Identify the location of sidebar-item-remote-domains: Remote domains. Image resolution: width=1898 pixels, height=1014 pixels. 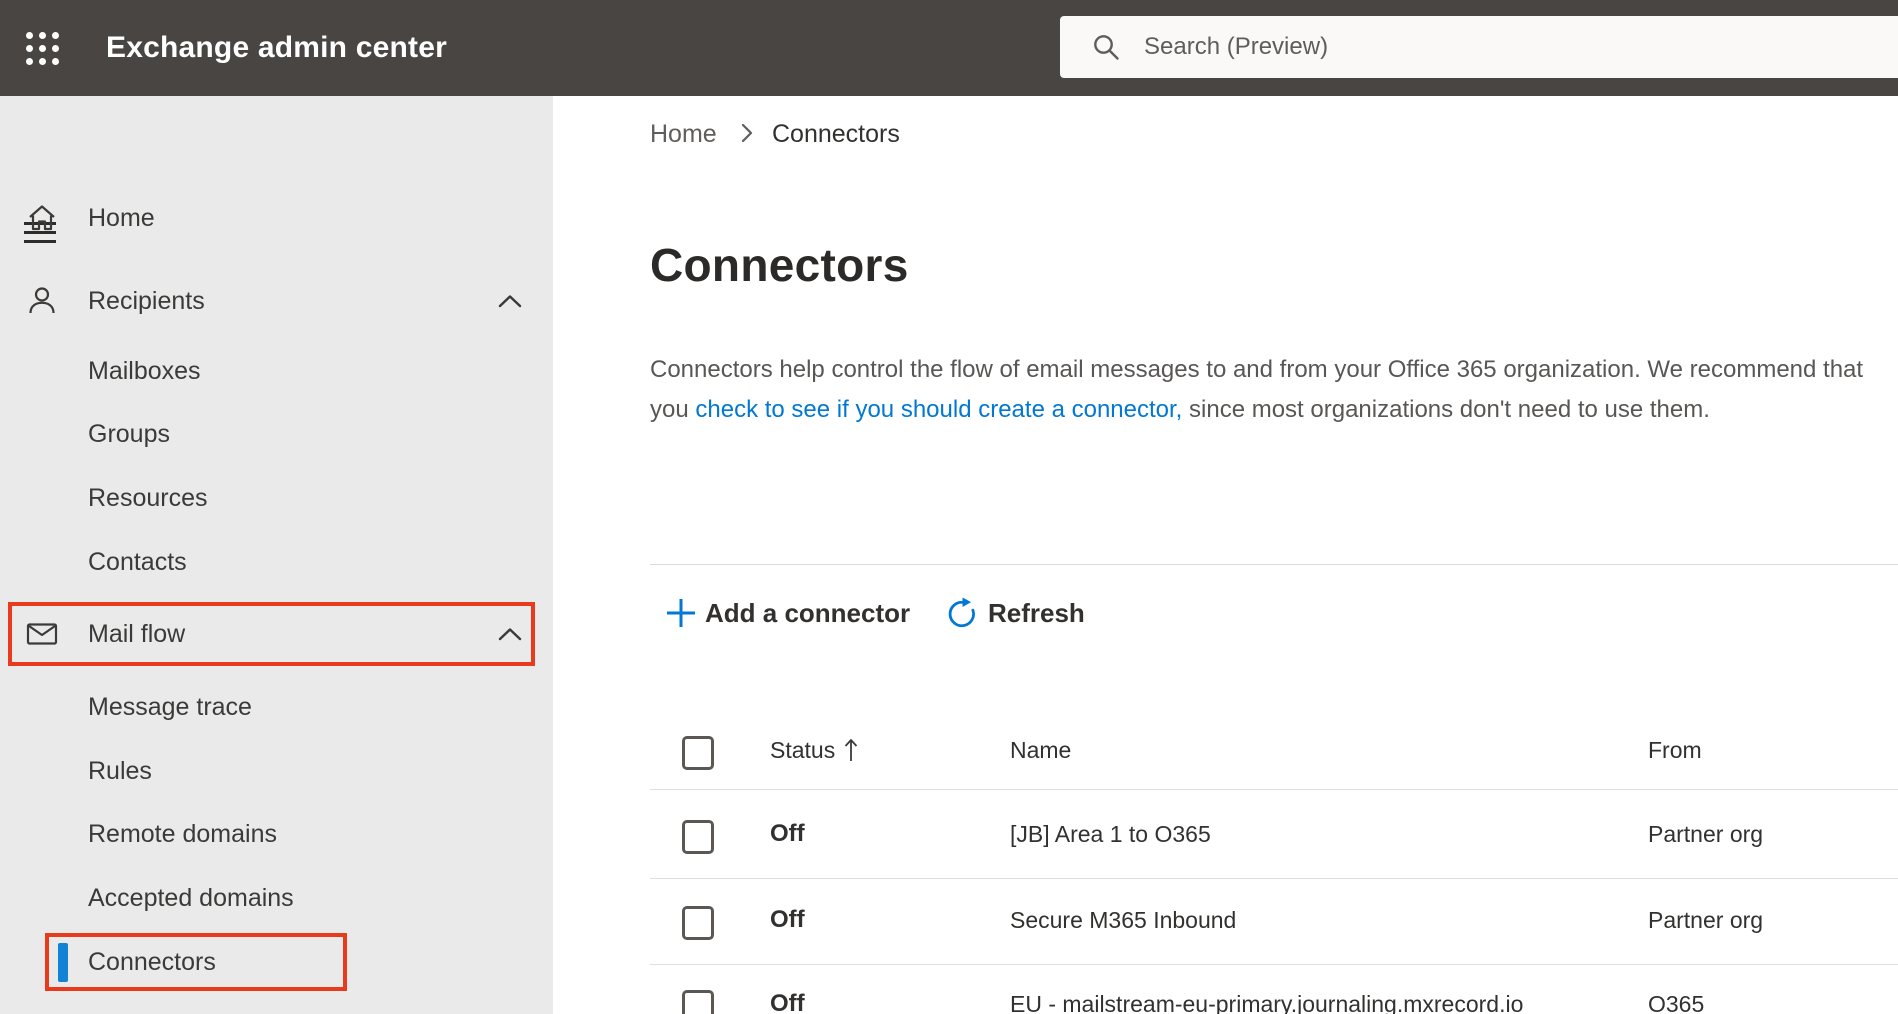
(276, 834).